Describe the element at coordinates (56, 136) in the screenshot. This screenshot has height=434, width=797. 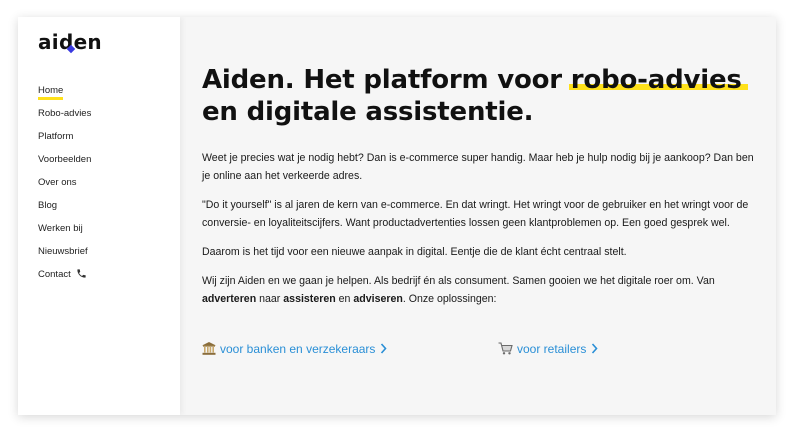
I see `sidebar-item-label: Platform` at that location.